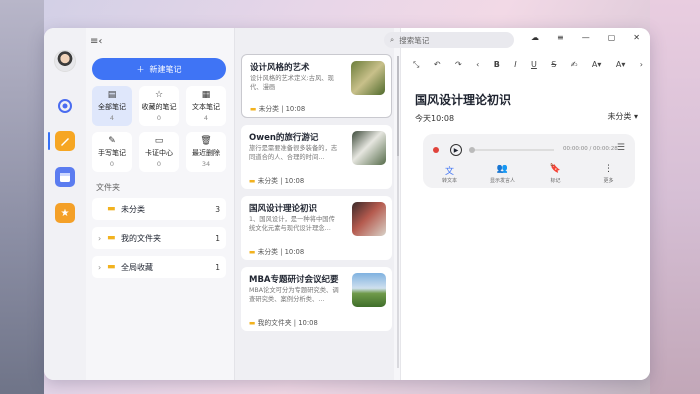 This screenshot has height=394, width=700. Describe the element at coordinates (497, 65) in the screenshot. I see `bold-icon: B` at that location.